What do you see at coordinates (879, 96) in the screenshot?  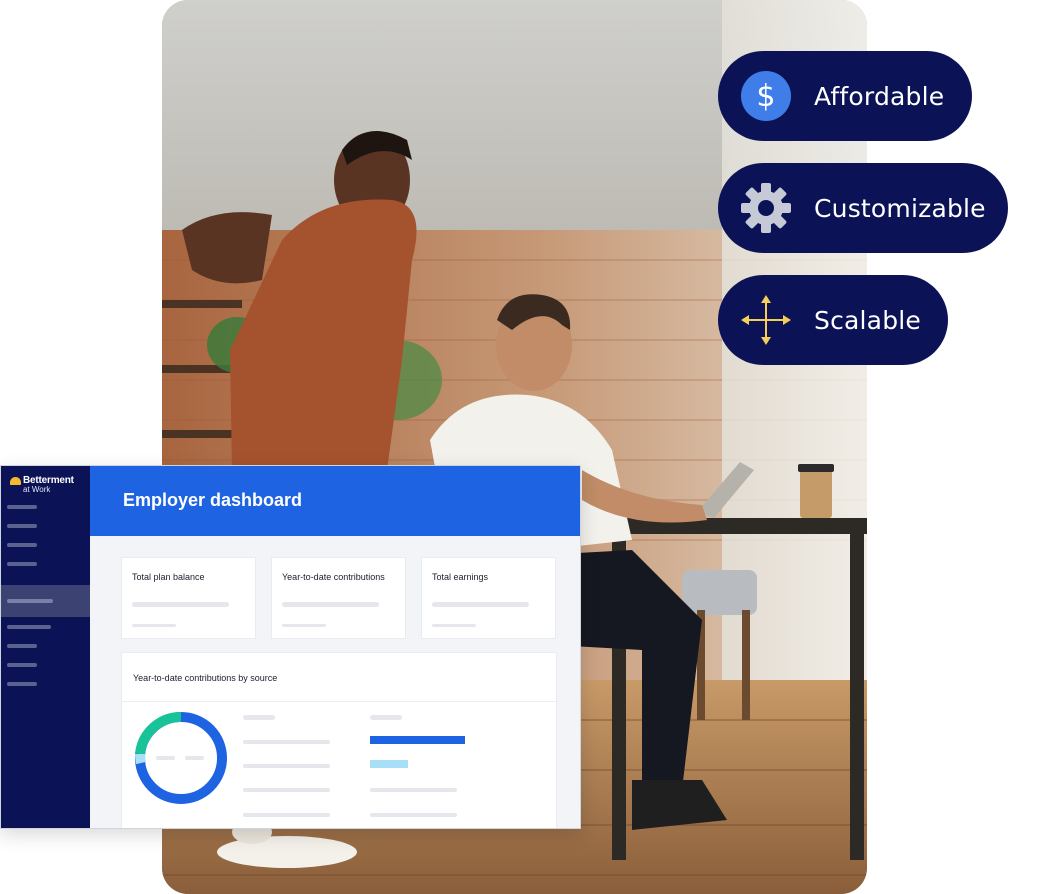 I see `feature-label: Affordable` at bounding box center [879, 96].